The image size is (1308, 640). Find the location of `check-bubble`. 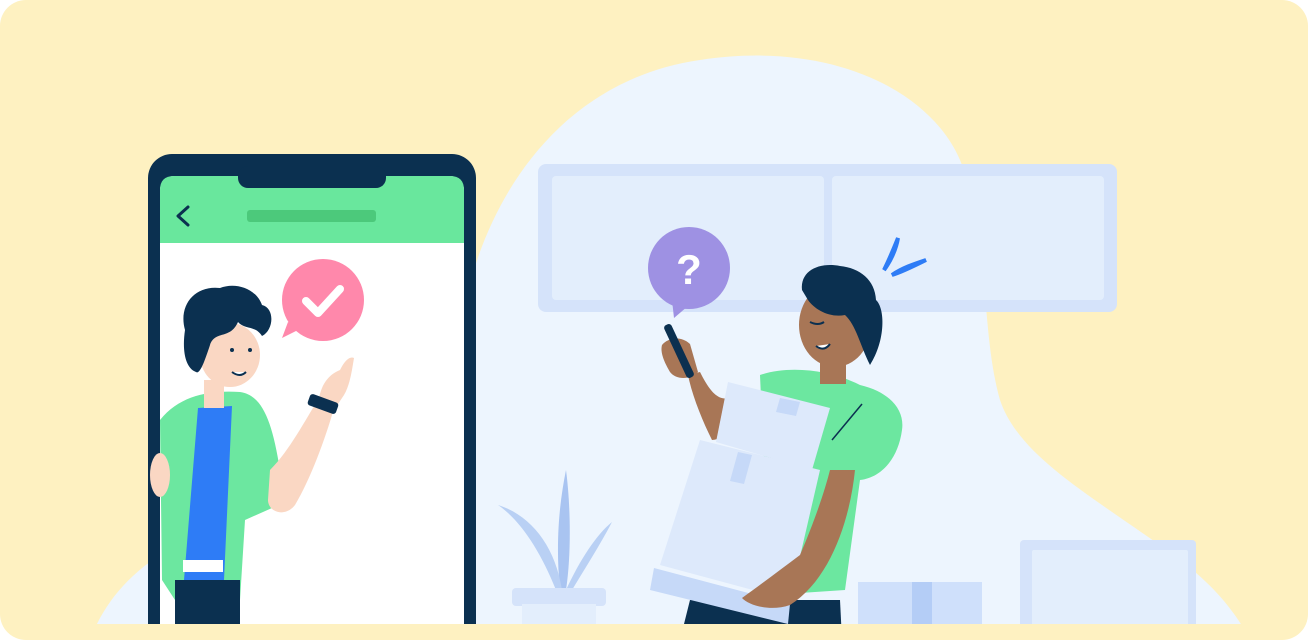

check-bubble is located at coordinates (323, 300).